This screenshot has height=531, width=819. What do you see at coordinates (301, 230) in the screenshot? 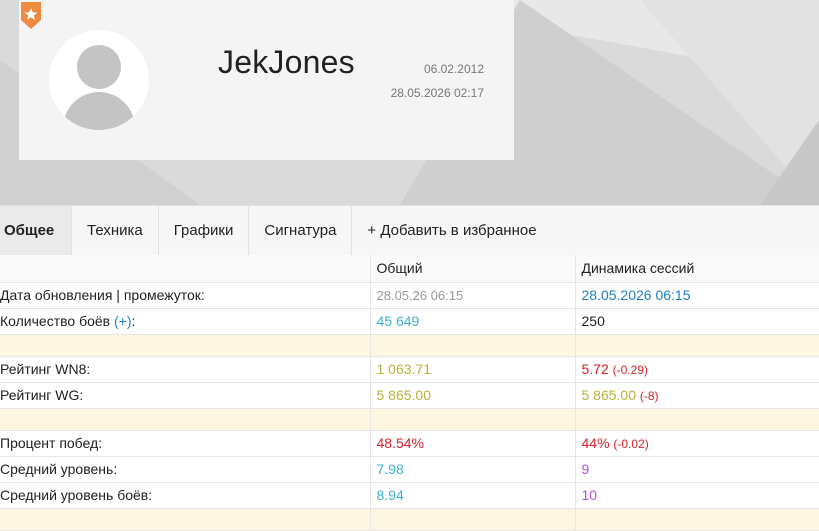
I see `tab-signature: Сигнатура` at bounding box center [301, 230].